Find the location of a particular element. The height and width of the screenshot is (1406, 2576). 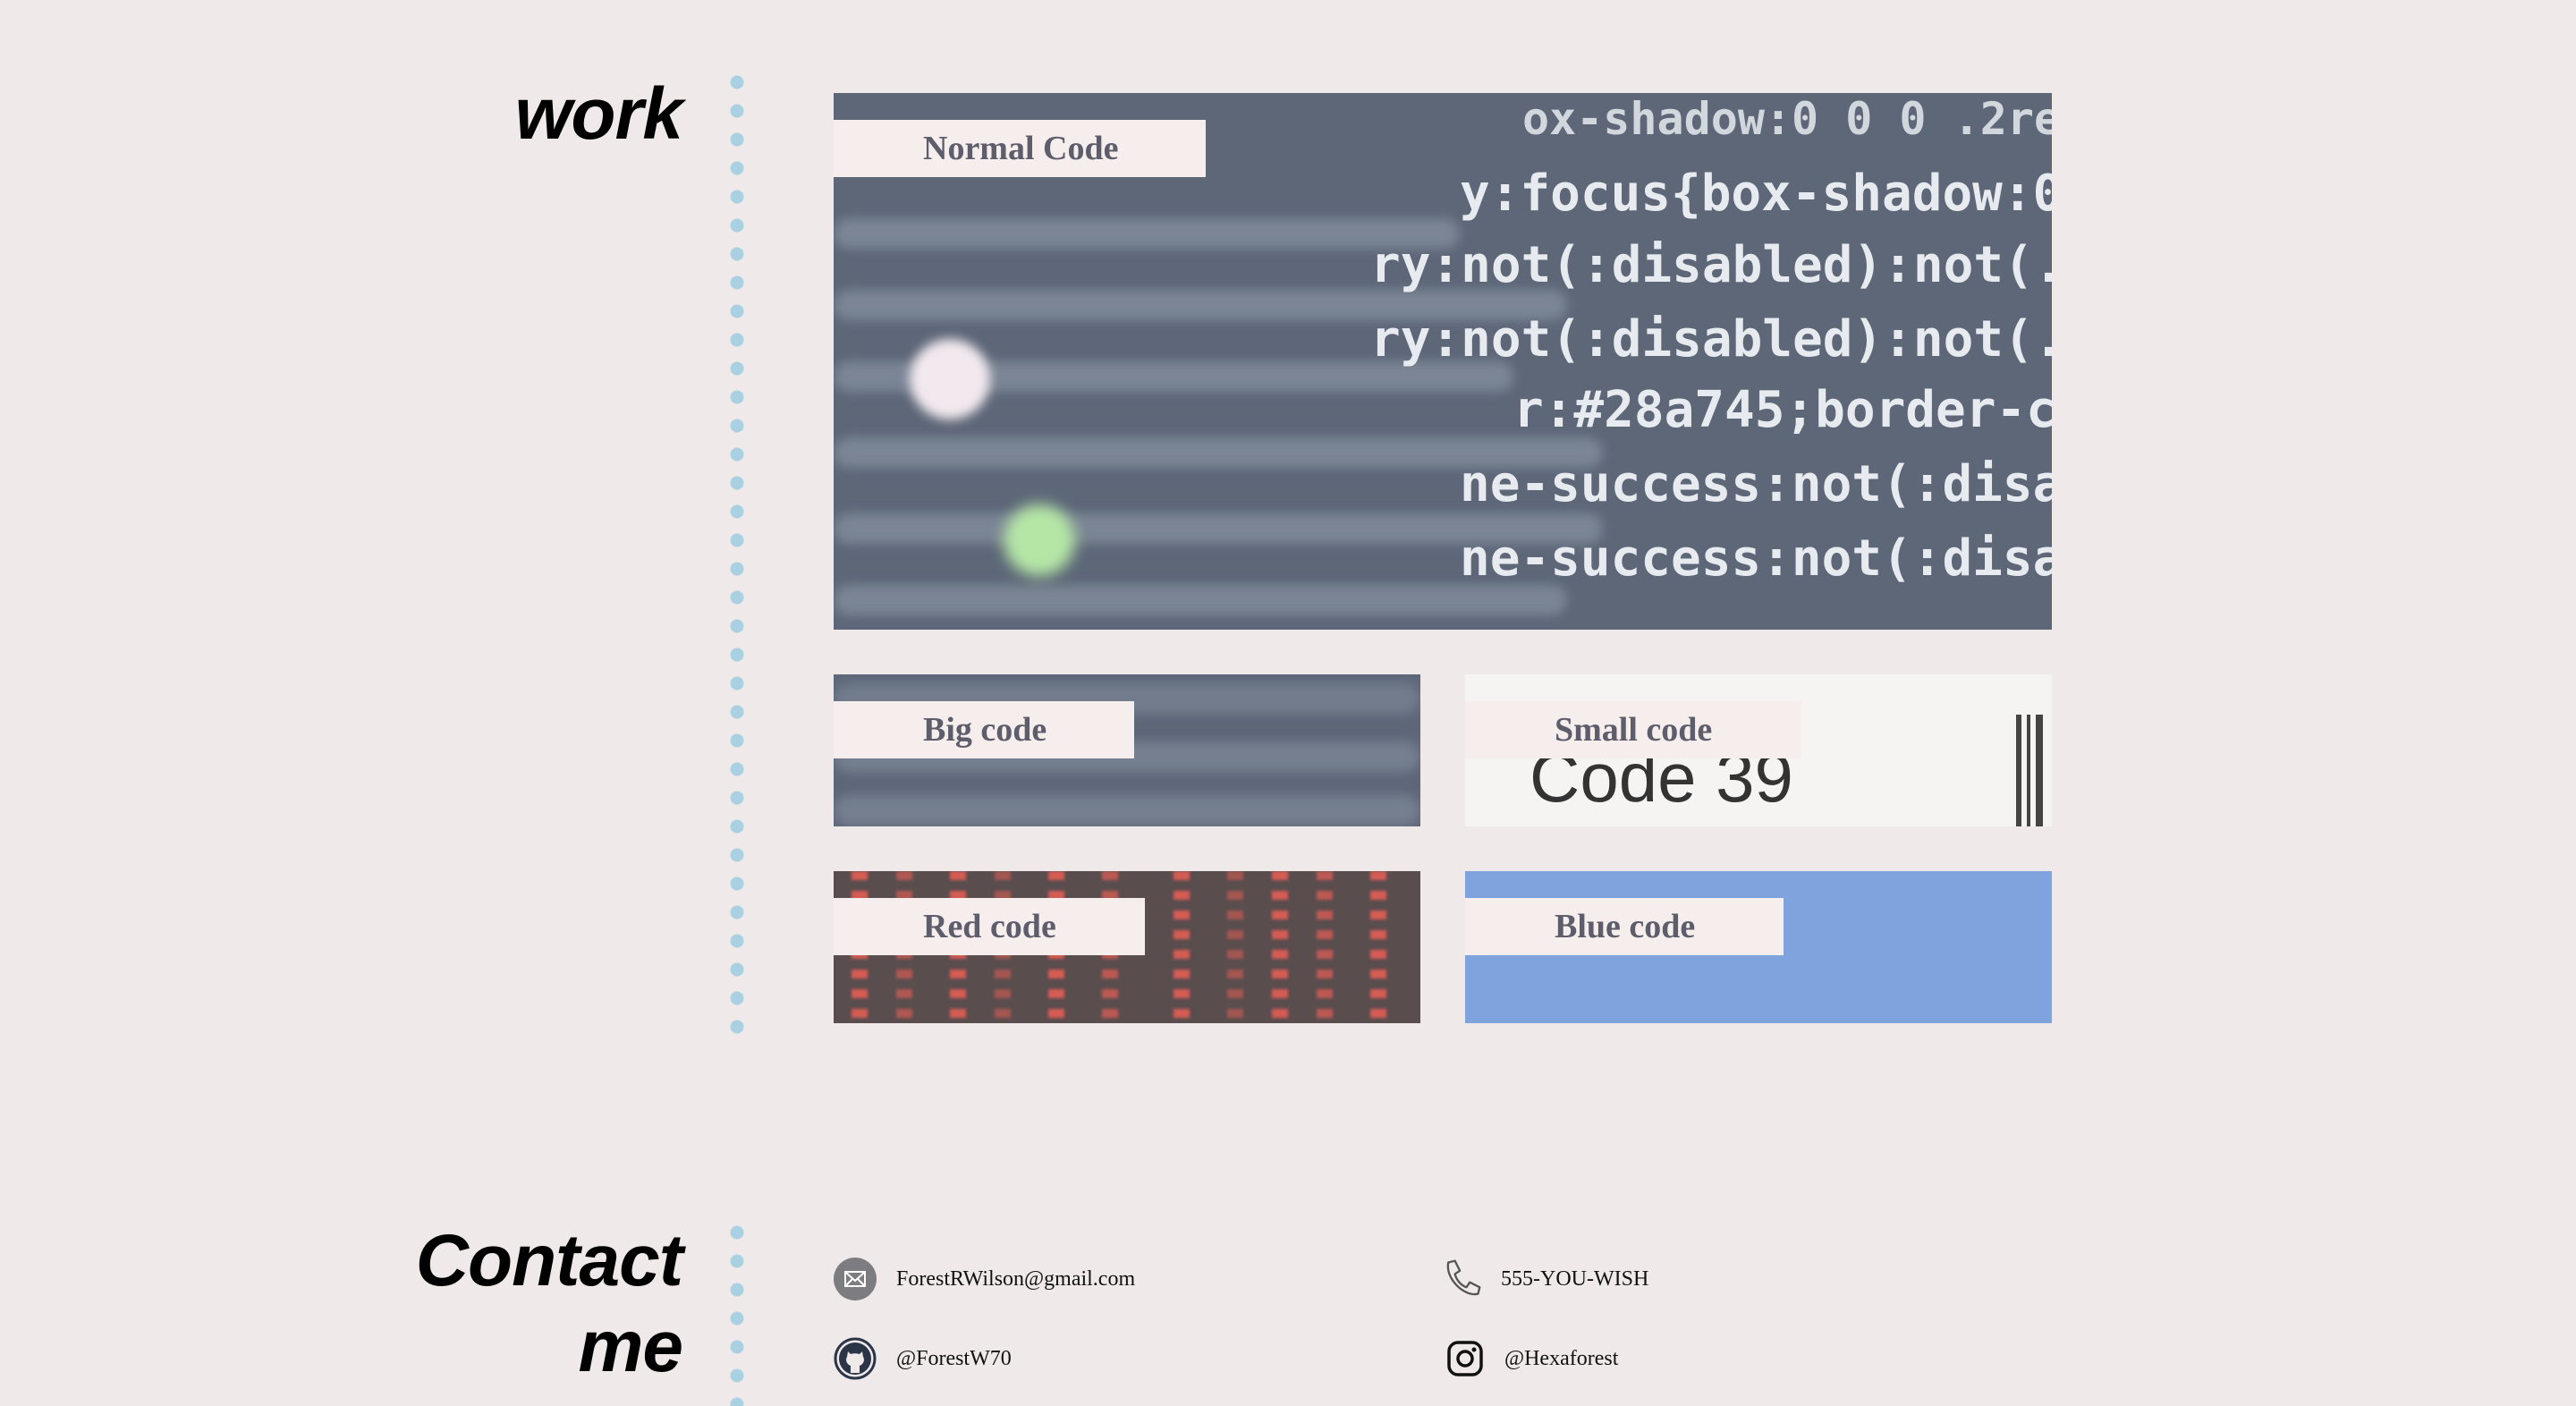

project-tile-small-code: Code 39 Small code is located at coordinates (1758, 750).